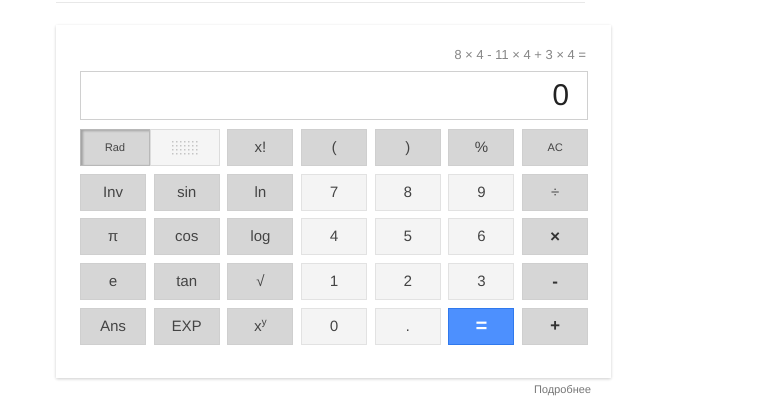  Describe the element at coordinates (113, 237) in the screenshot. I see `function-button: π` at that location.